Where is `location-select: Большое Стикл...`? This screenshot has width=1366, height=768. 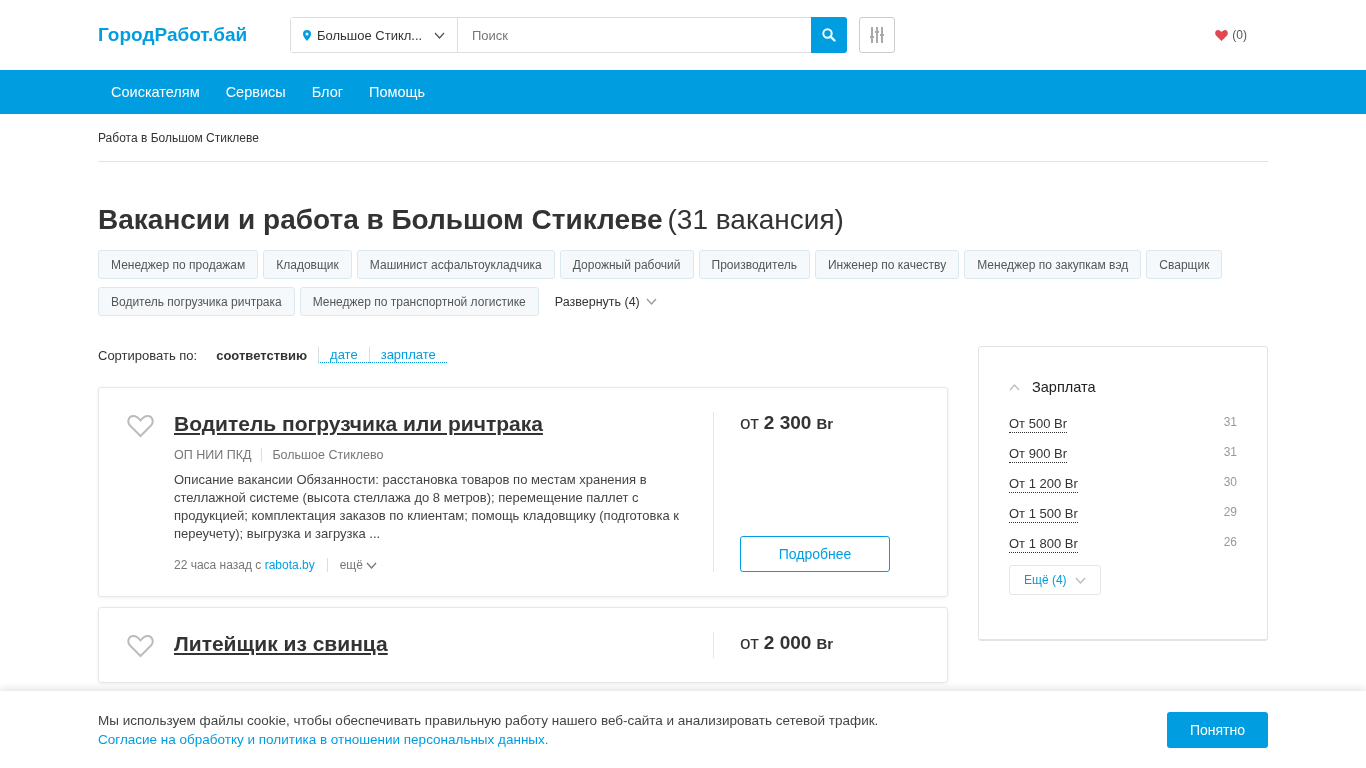
location-select: Большое Стикл... is located at coordinates (374, 35).